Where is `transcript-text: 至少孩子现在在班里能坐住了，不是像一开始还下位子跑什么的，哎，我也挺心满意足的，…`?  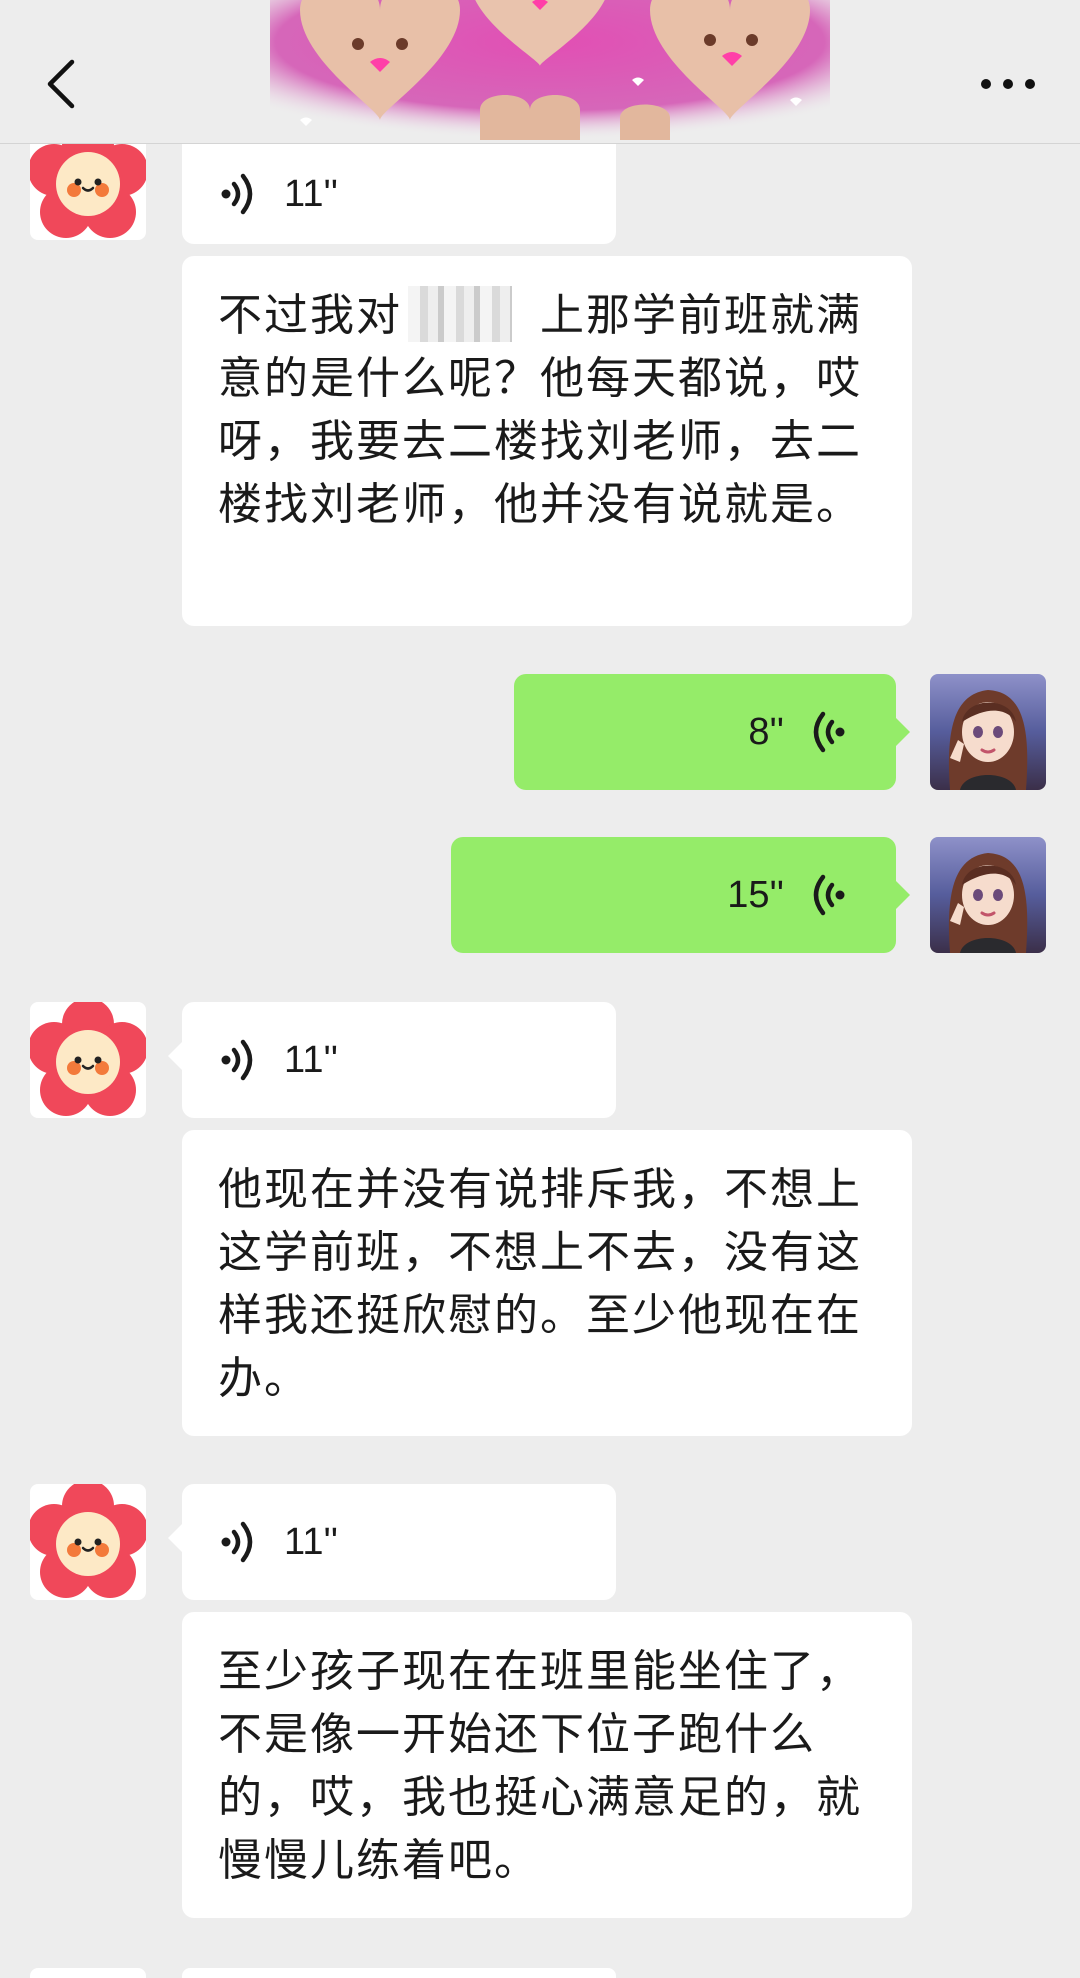 transcript-text: 至少孩子现在在班里能坐住了，不是像一开始还下位子跑什么的，哎，我也挺心满意足的，… is located at coordinates (540, 1766).